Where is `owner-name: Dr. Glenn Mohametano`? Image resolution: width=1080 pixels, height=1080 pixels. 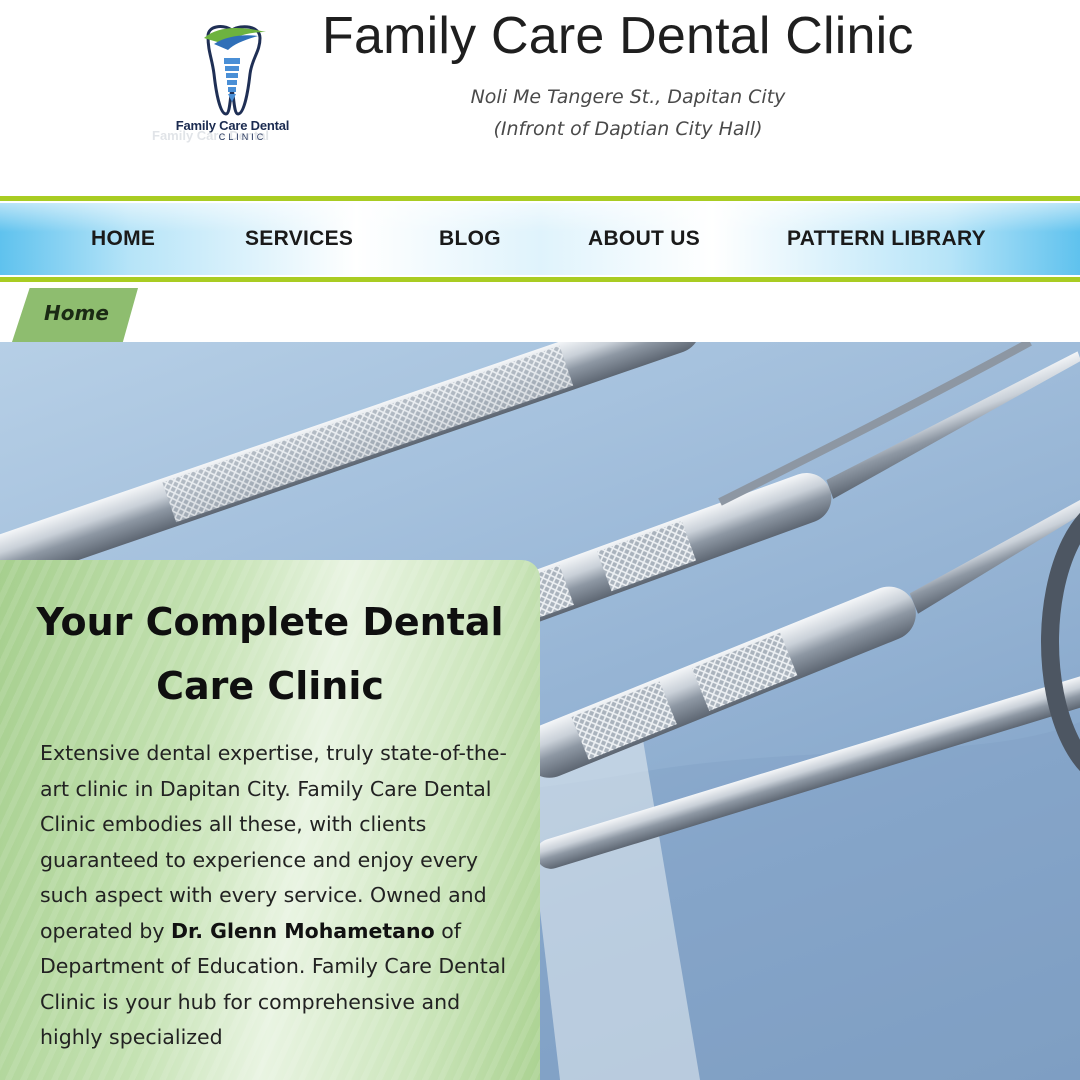
owner-name: Dr. Glenn Mohametano is located at coordinates (303, 930).